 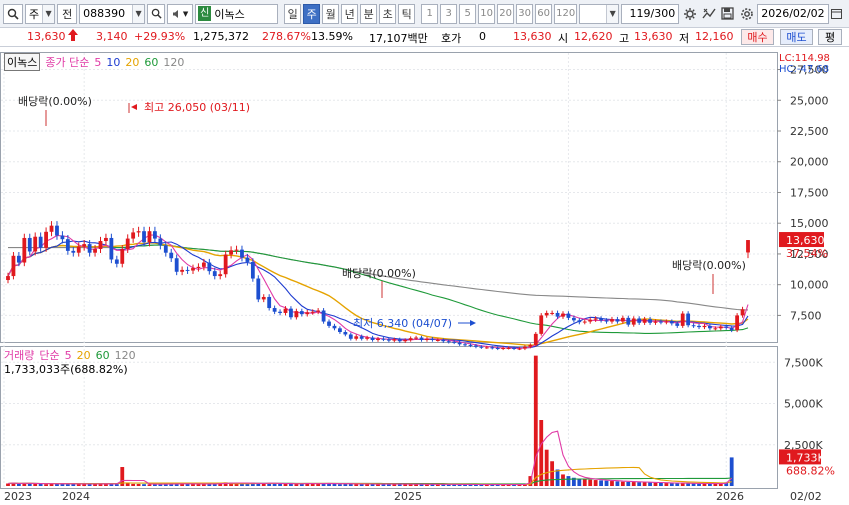 What do you see at coordinates (830, 37) in the screenshot?
I see `evaluation-button: 평` at bounding box center [830, 37].